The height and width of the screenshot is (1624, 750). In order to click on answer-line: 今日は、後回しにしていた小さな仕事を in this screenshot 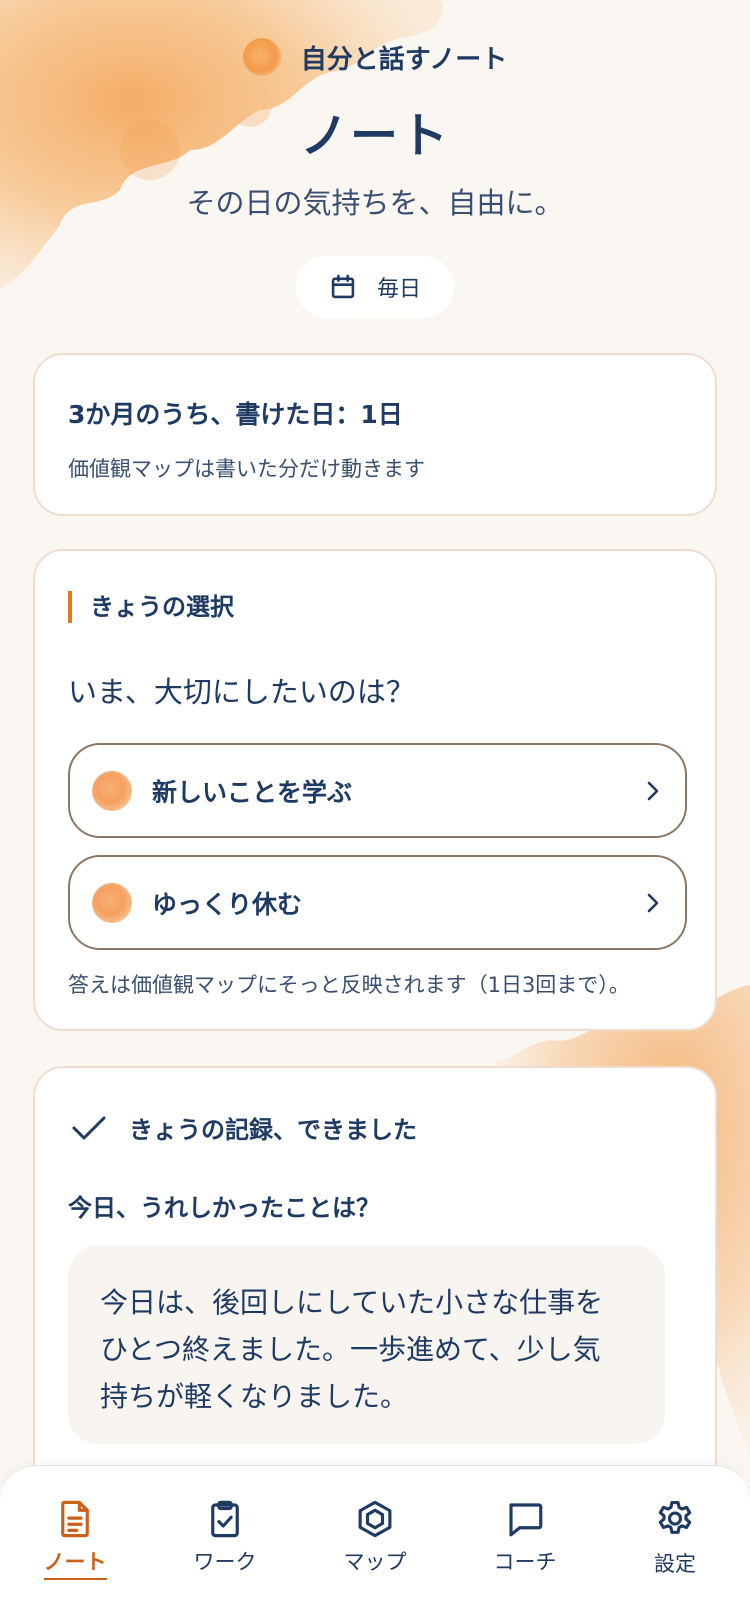, I will do `click(352, 1302)`.